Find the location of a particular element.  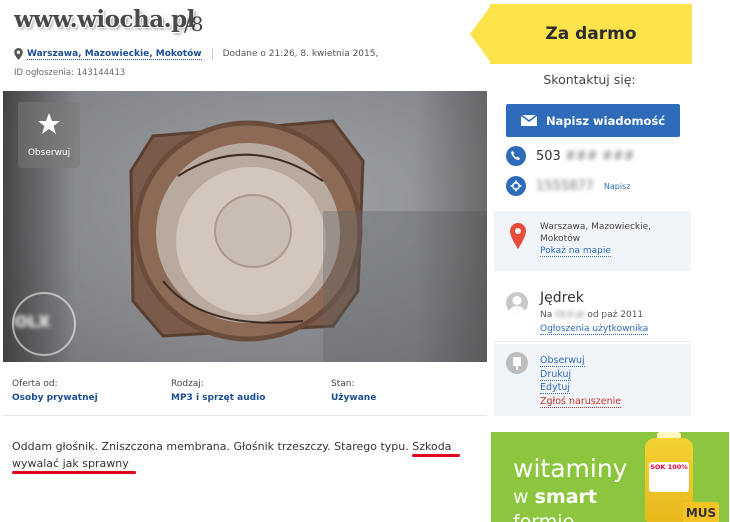

detail-type-value: MP3 i sprzęt audio is located at coordinates (218, 398).